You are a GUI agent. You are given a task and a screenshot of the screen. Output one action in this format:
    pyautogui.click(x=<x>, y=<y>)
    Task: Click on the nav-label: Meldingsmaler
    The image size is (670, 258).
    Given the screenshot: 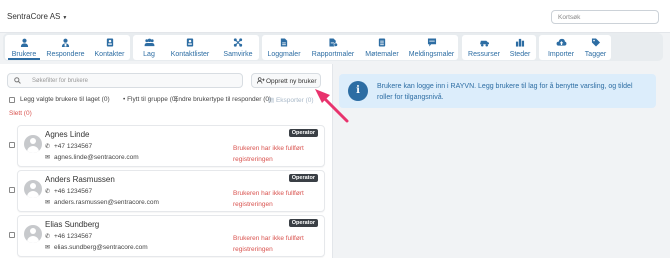 What is the action you would take?
    pyautogui.click(x=431, y=54)
    